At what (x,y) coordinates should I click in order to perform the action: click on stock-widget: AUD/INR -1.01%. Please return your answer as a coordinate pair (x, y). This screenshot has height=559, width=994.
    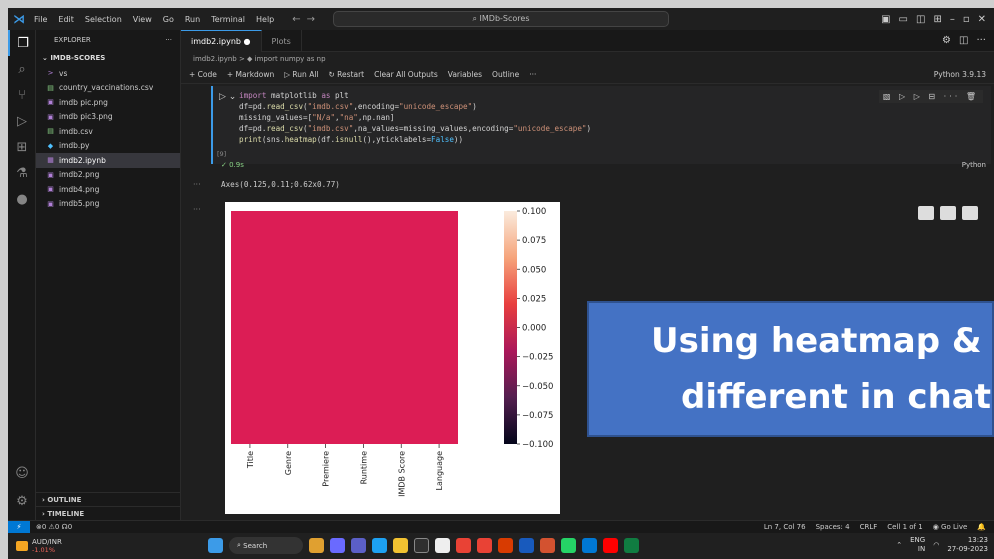
    Looking at the image, I should click on (35, 546).